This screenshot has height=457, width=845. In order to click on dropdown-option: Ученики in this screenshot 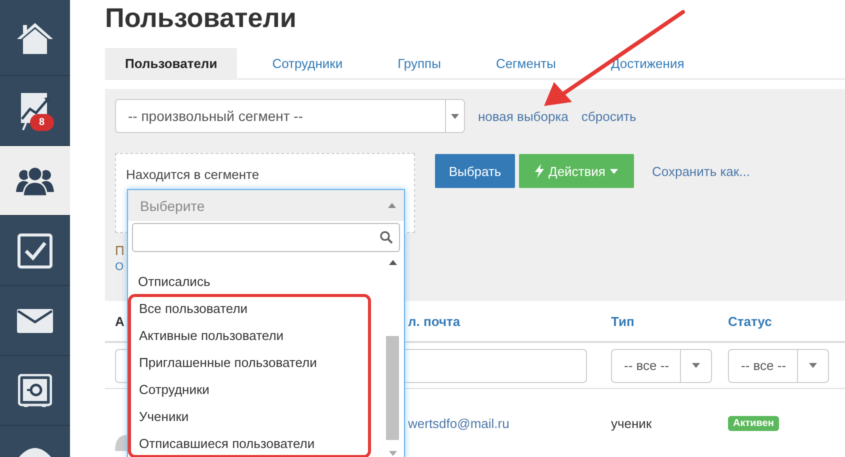, I will do `click(249, 416)`.